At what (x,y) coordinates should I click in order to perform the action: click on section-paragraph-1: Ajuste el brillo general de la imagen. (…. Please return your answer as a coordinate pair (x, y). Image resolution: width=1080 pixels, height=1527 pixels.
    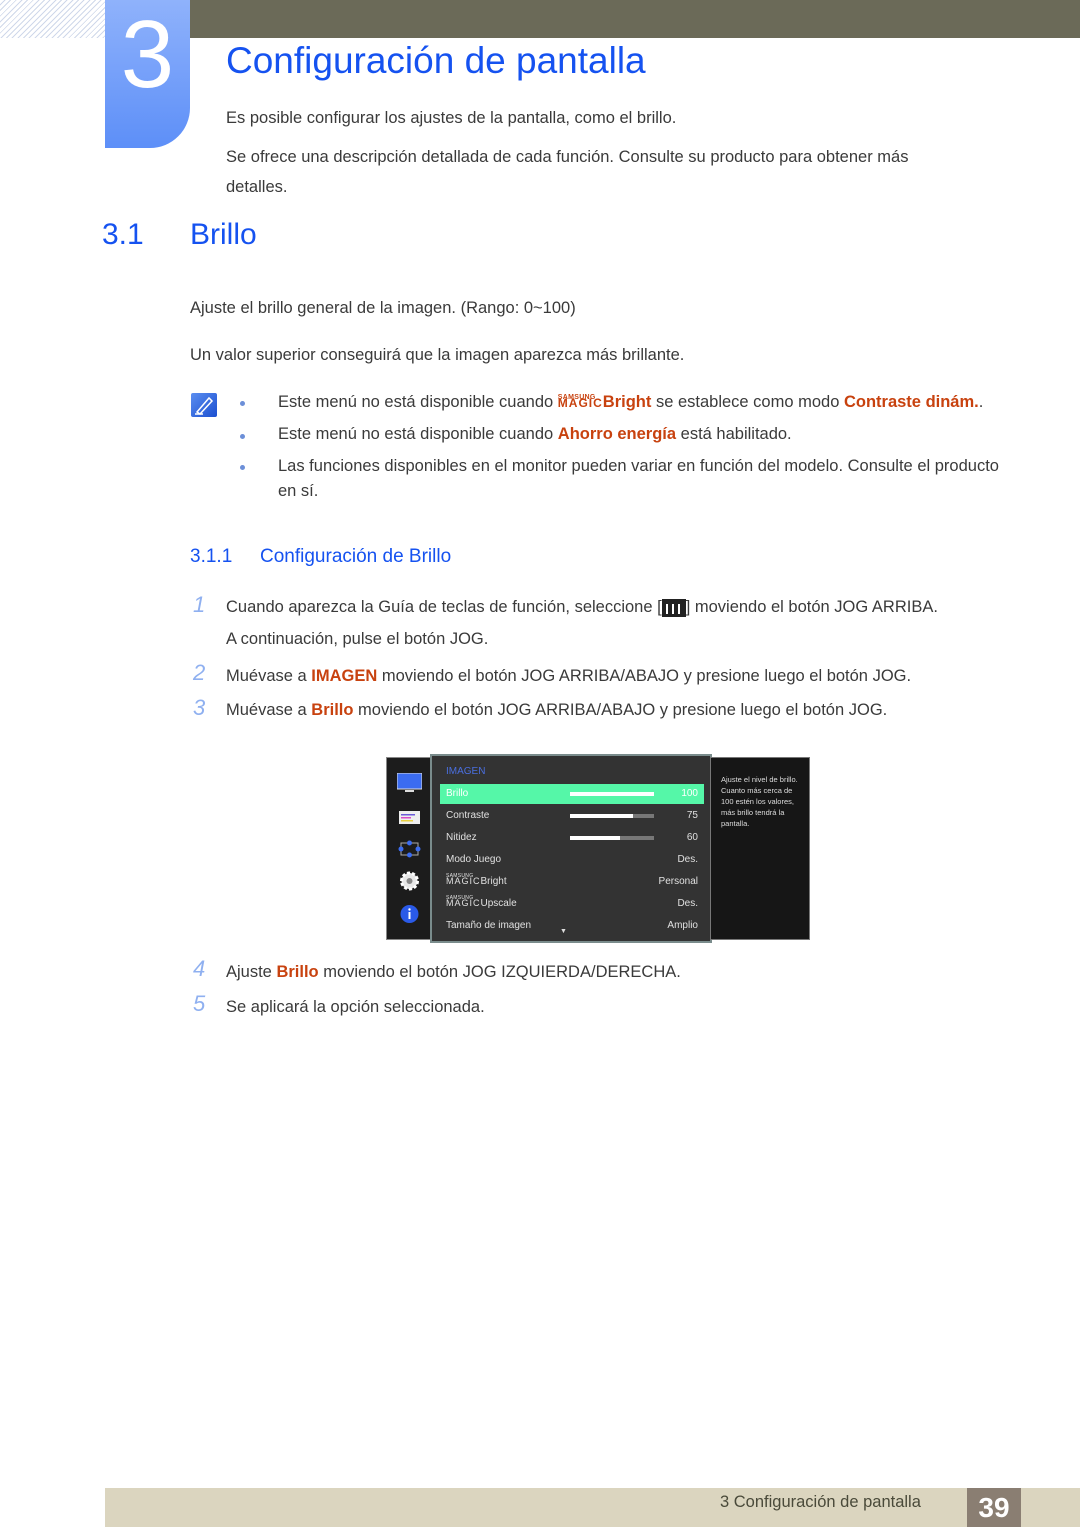
    Looking at the image, I should click on (383, 308).